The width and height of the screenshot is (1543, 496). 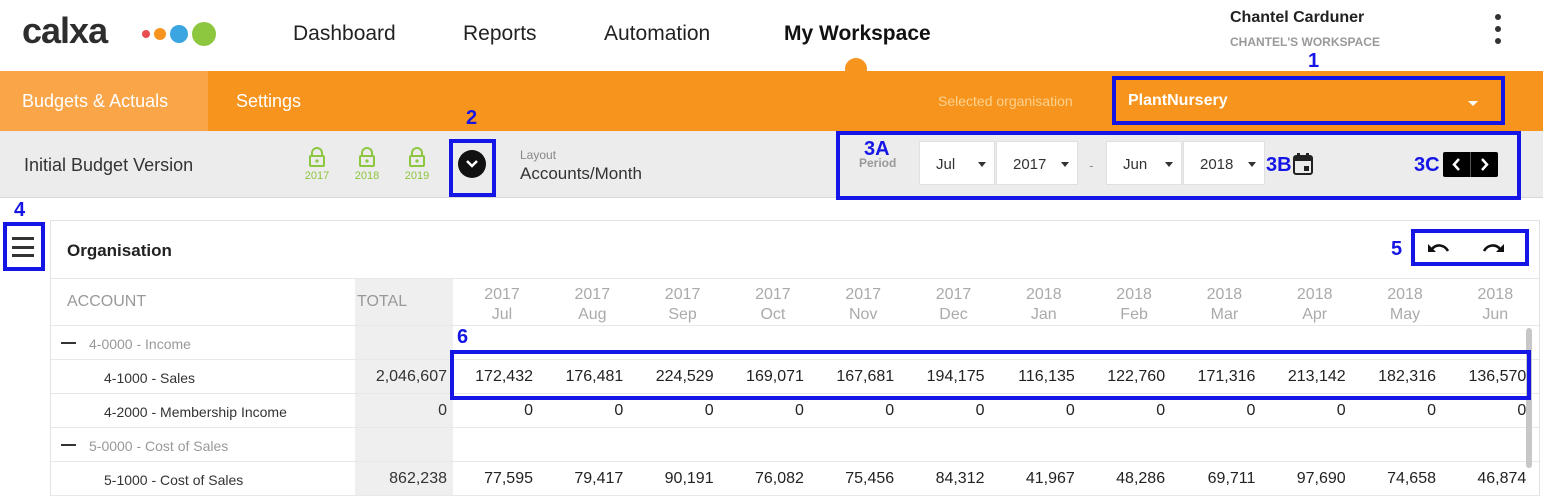 What do you see at coordinates (1005, 101) in the screenshot?
I see `selected-organisation-label: Selected organisation` at bounding box center [1005, 101].